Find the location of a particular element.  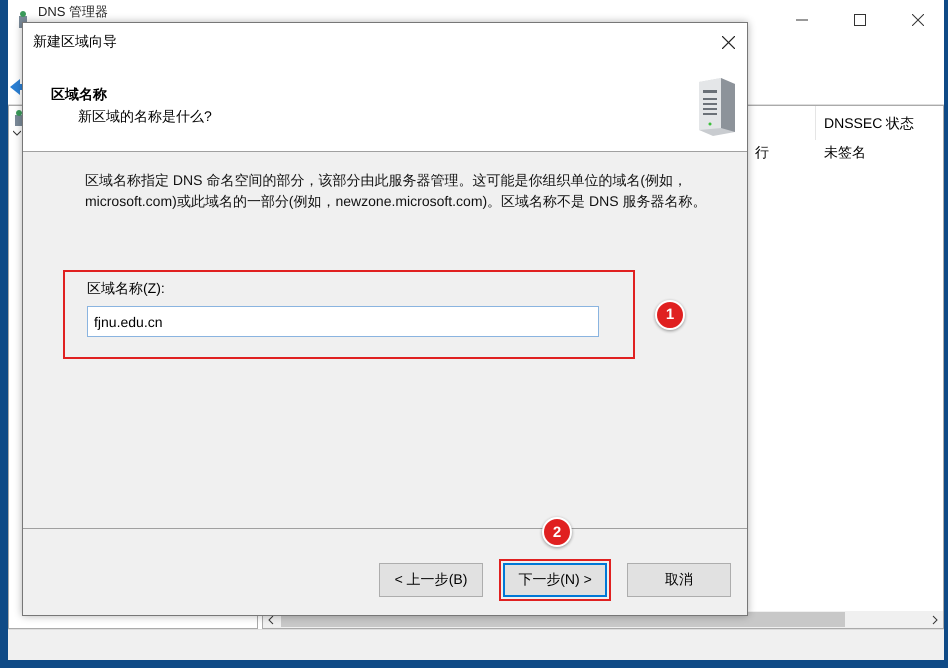

page-heading: 区域名称 is located at coordinates (79, 95).